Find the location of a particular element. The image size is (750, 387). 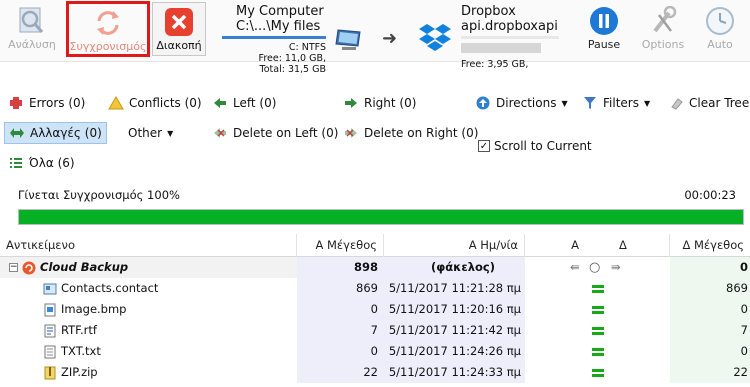

pause-label: Pause is located at coordinates (604, 44).